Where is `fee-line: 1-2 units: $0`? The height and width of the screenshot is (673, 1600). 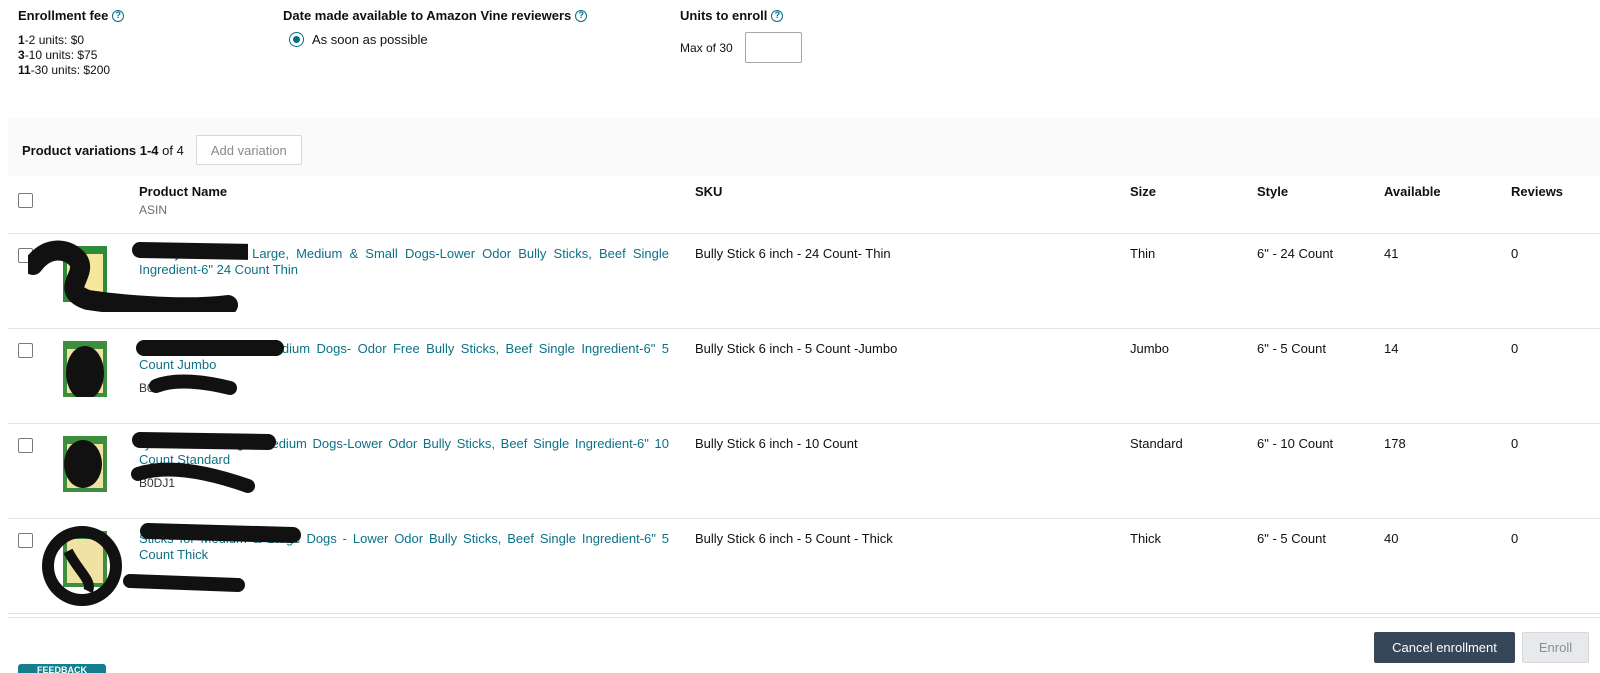 fee-line: 1-2 units: $0 is located at coordinates (51, 40).